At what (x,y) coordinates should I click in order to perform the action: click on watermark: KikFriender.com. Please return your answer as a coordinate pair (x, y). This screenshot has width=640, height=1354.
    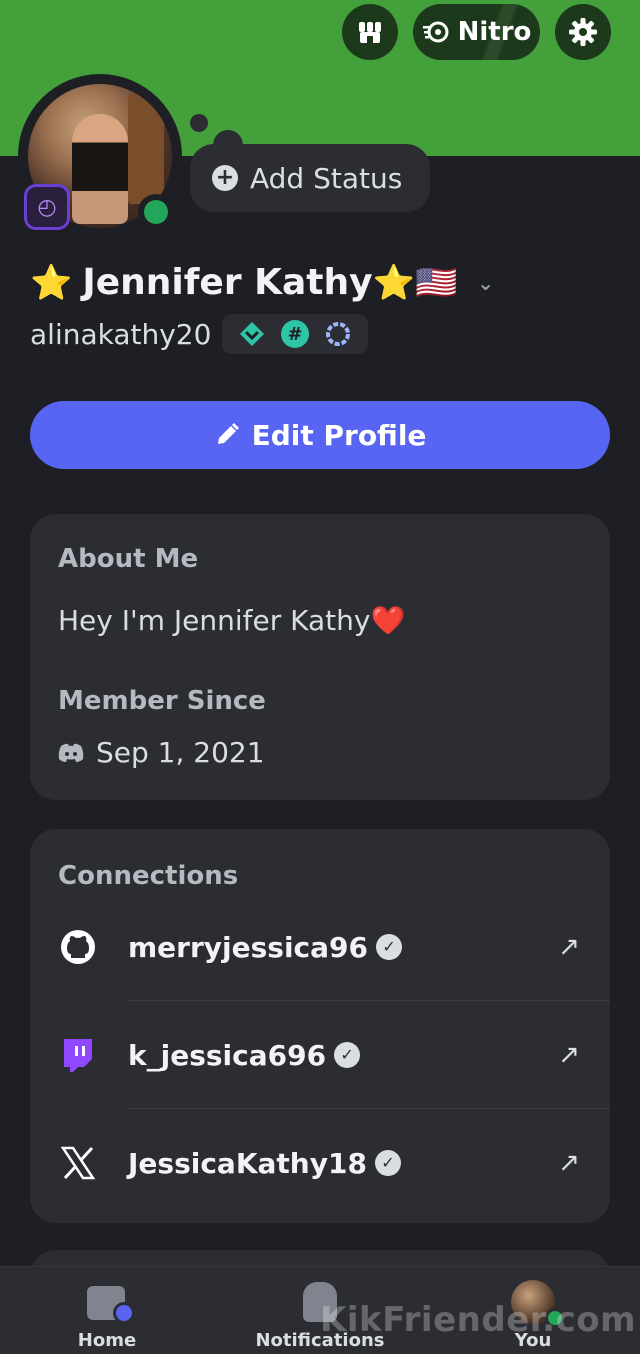
    Looking at the image, I should click on (478, 1320).